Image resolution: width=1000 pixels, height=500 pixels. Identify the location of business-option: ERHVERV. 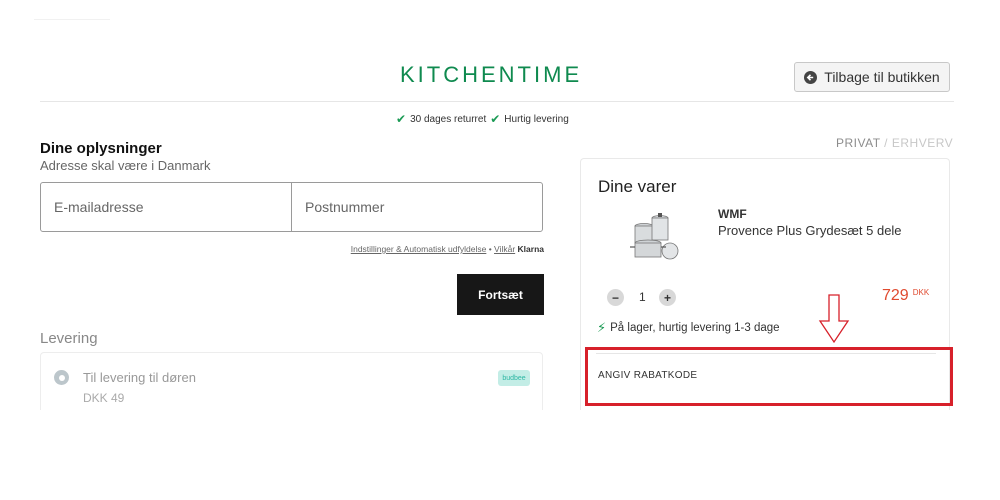
(922, 143).